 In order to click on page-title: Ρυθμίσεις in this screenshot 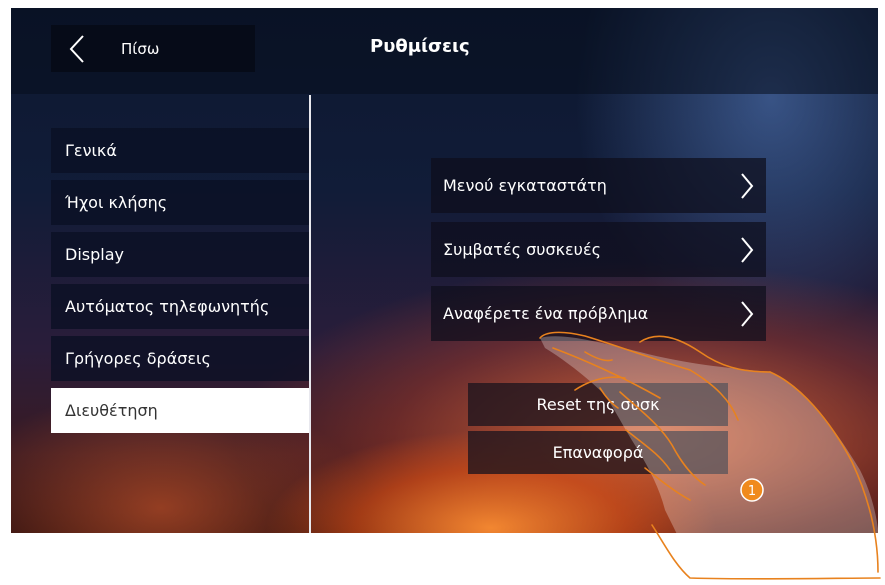, I will do `click(420, 46)`.